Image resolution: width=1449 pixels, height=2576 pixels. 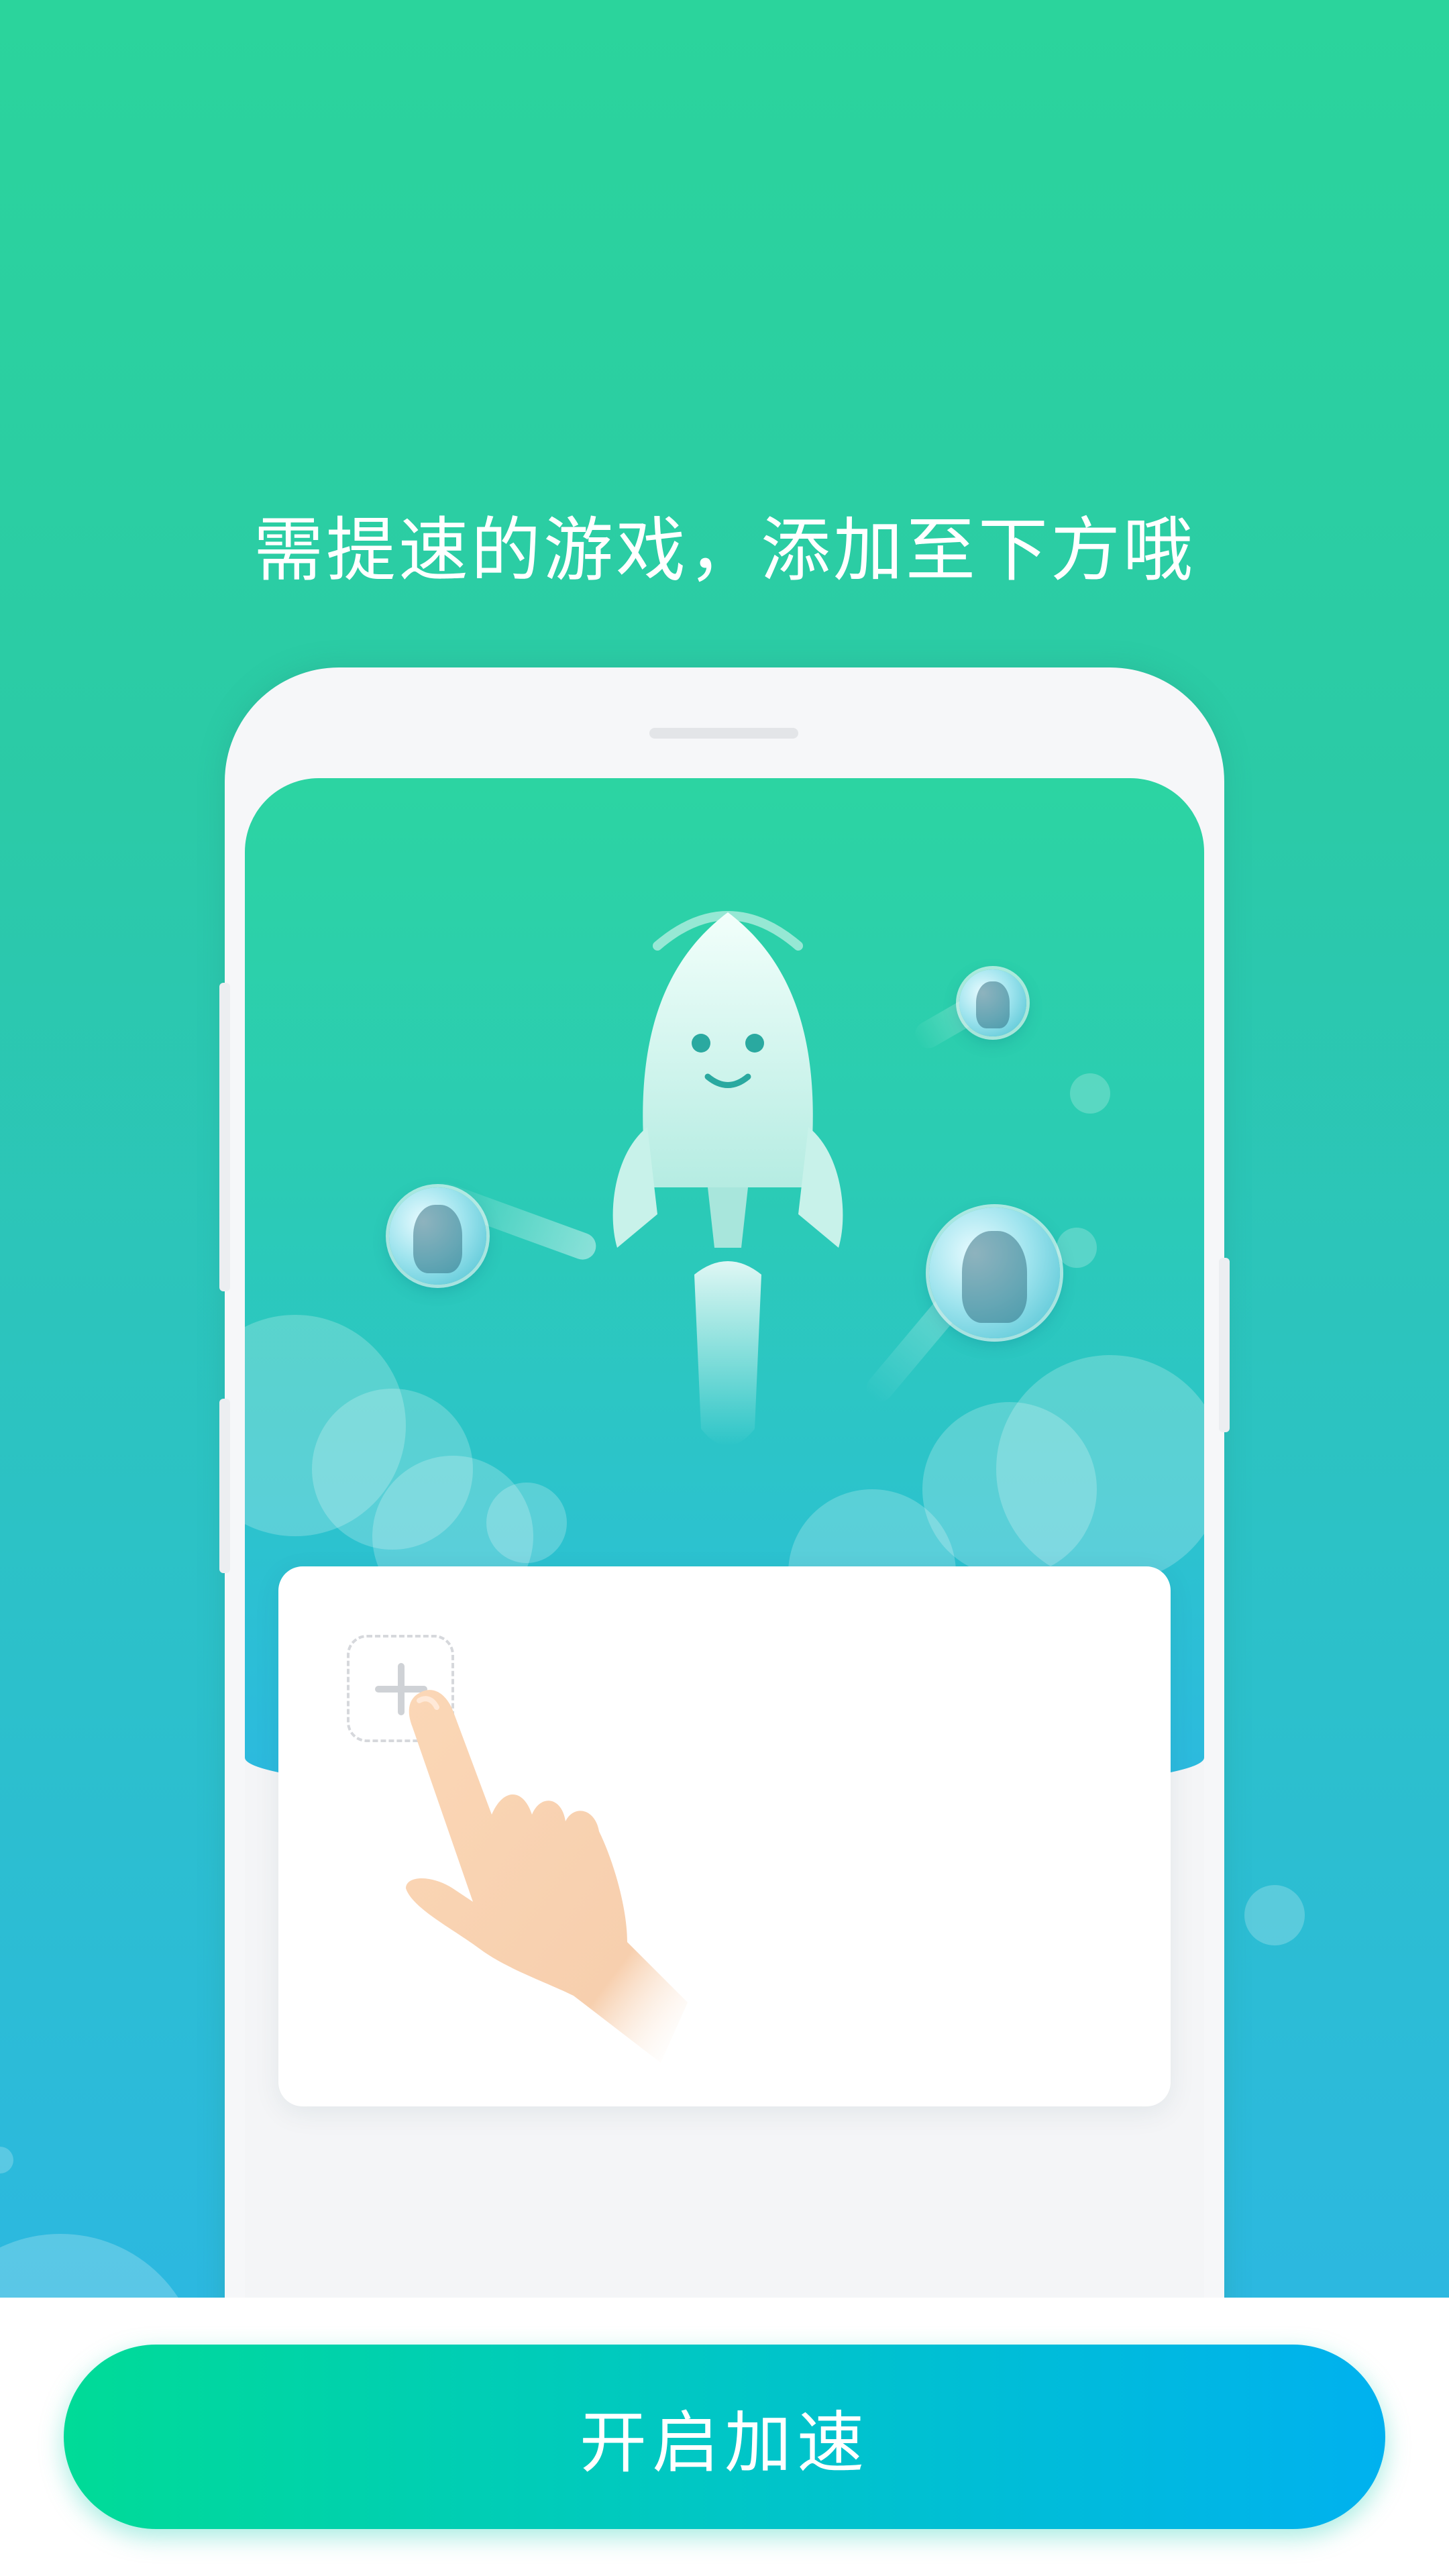 What do you see at coordinates (401, 1689) in the screenshot?
I see `plus-icon` at bounding box center [401, 1689].